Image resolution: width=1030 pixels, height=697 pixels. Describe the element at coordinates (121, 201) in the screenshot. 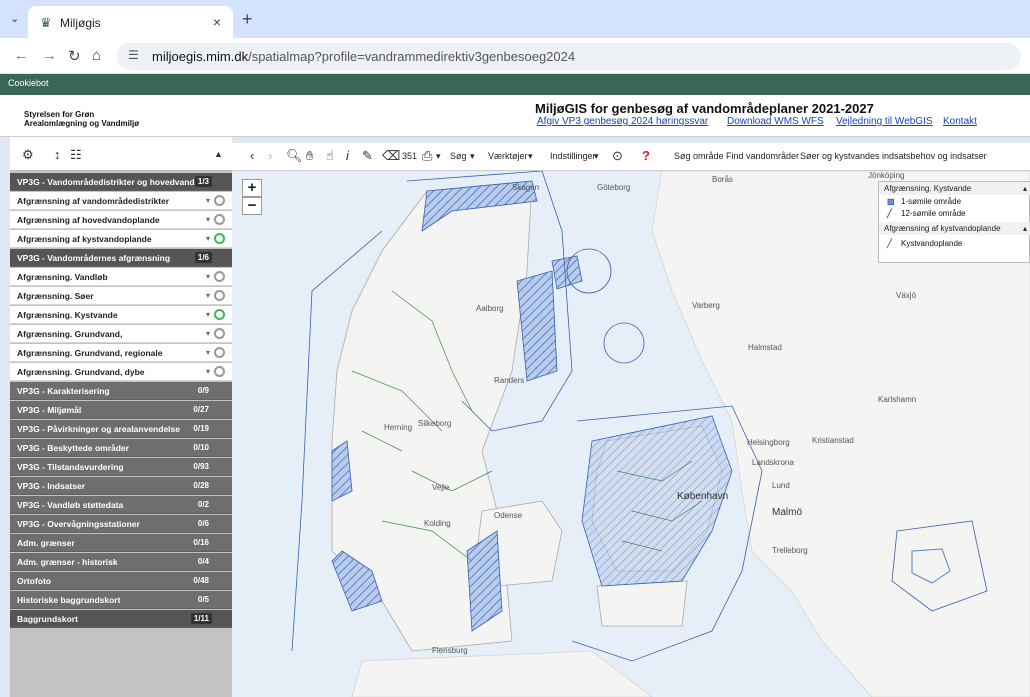

I see `layer-item: Afgrænsning af vandområdedistrikter ▾` at that location.